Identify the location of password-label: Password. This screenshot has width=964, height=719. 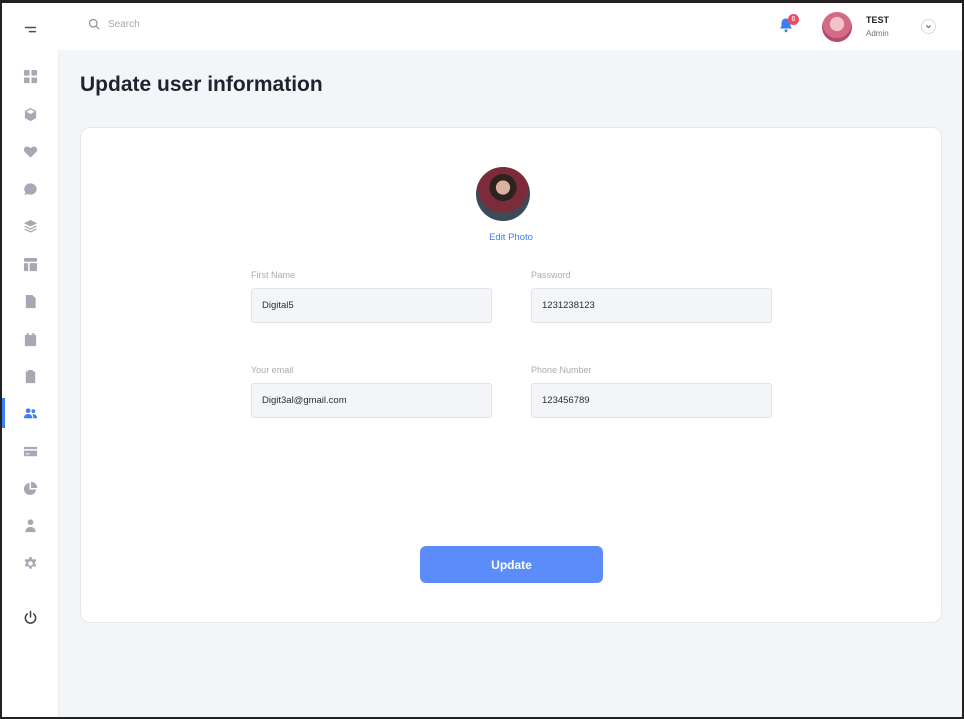
(551, 275).